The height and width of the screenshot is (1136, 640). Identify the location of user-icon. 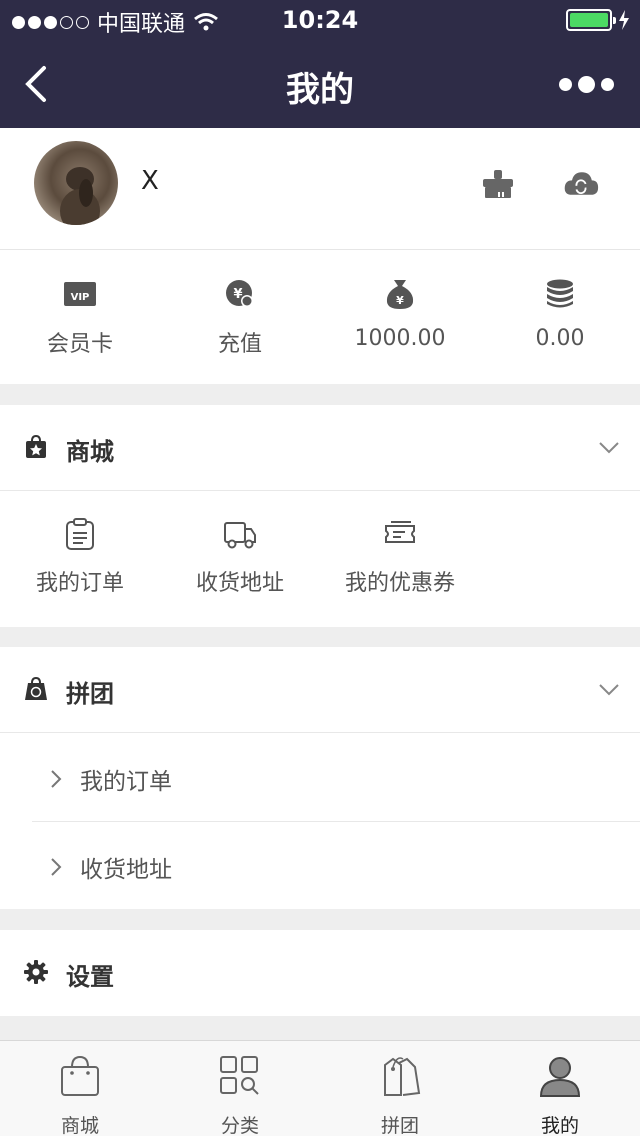
(560, 1077).